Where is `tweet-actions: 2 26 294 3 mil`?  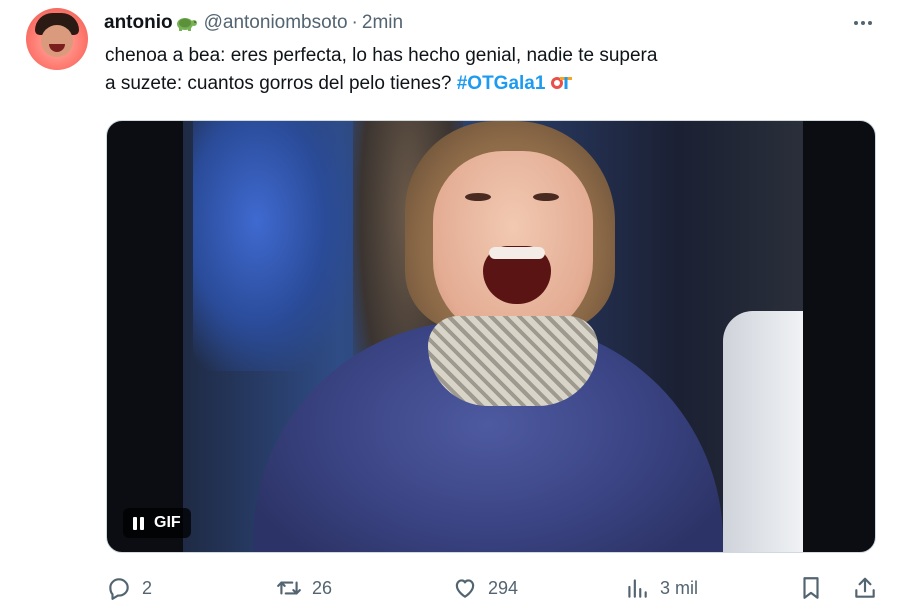 tweet-actions: 2 26 294 3 mil is located at coordinates (492, 588).